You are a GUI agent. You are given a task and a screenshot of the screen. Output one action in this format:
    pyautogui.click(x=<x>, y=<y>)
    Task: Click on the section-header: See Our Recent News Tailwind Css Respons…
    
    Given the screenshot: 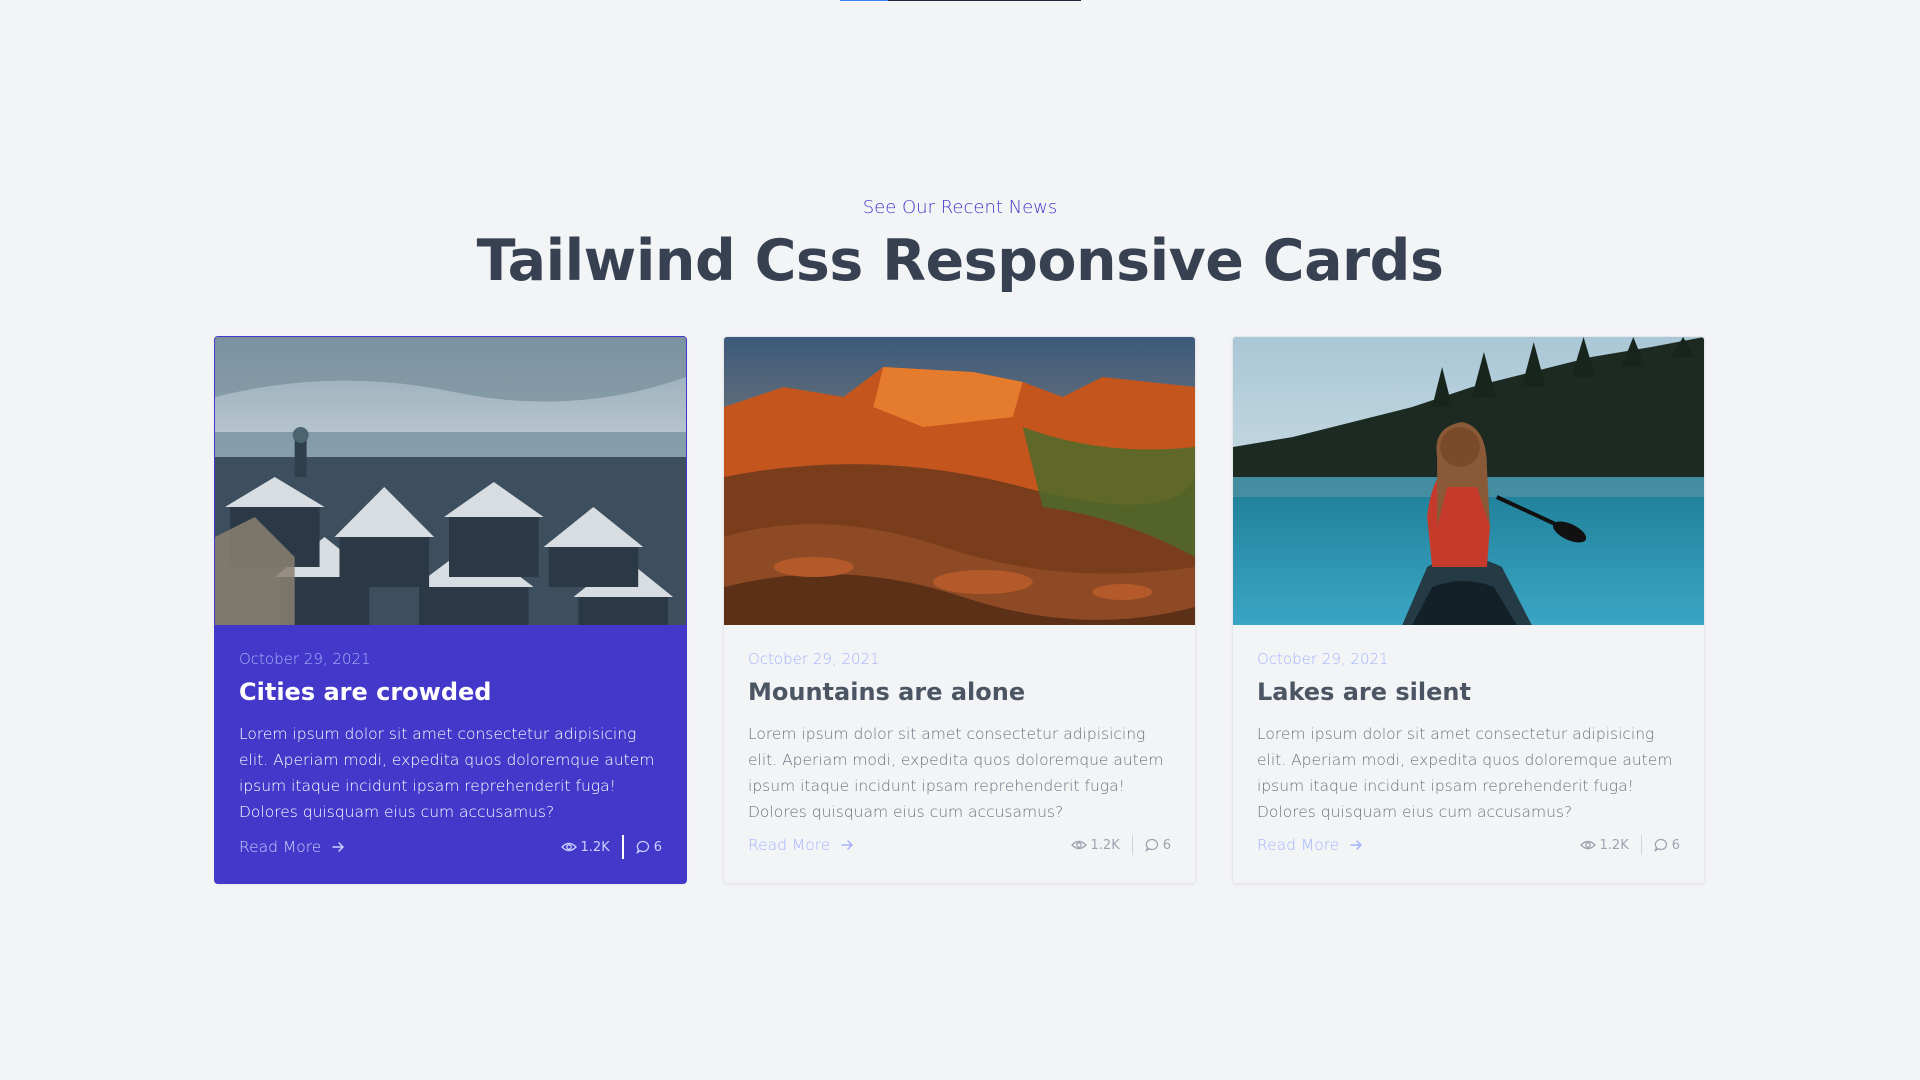 What is the action you would take?
    pyautogui.click(x=960, y=245)
    